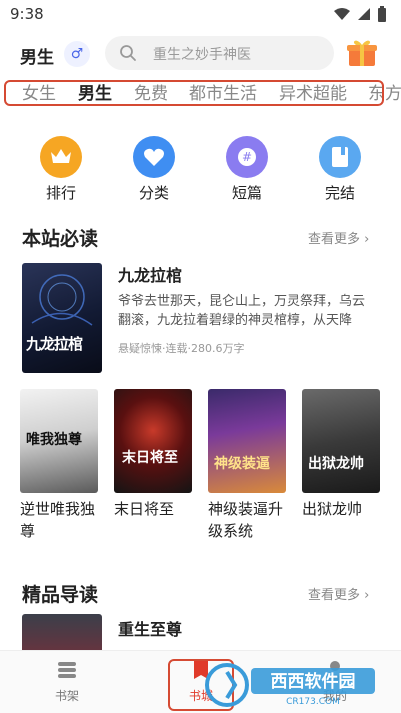 The height and width of the screenshot is (713, 401). Describe the element at coordinates (336, 464) in the screenshot. I see `book-cover-text: 出狱龙帅` at that location.